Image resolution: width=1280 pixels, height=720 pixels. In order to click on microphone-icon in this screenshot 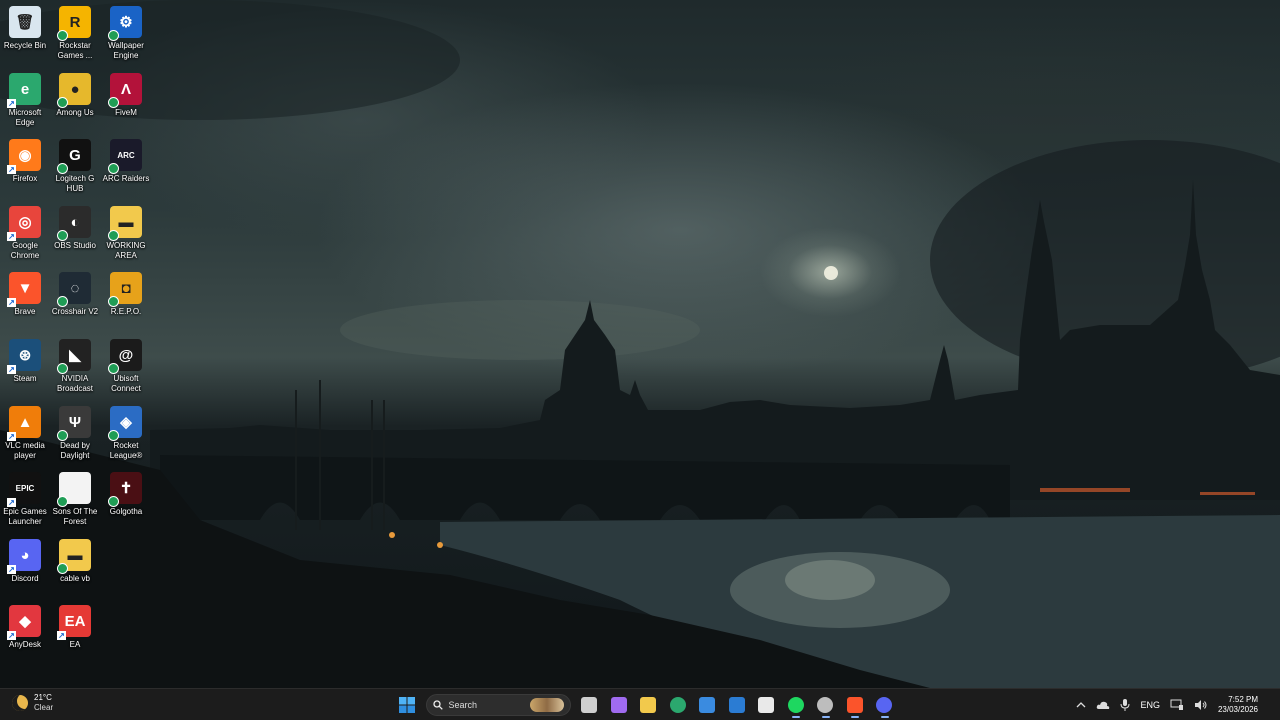, I will do `click(1125, 705)`.